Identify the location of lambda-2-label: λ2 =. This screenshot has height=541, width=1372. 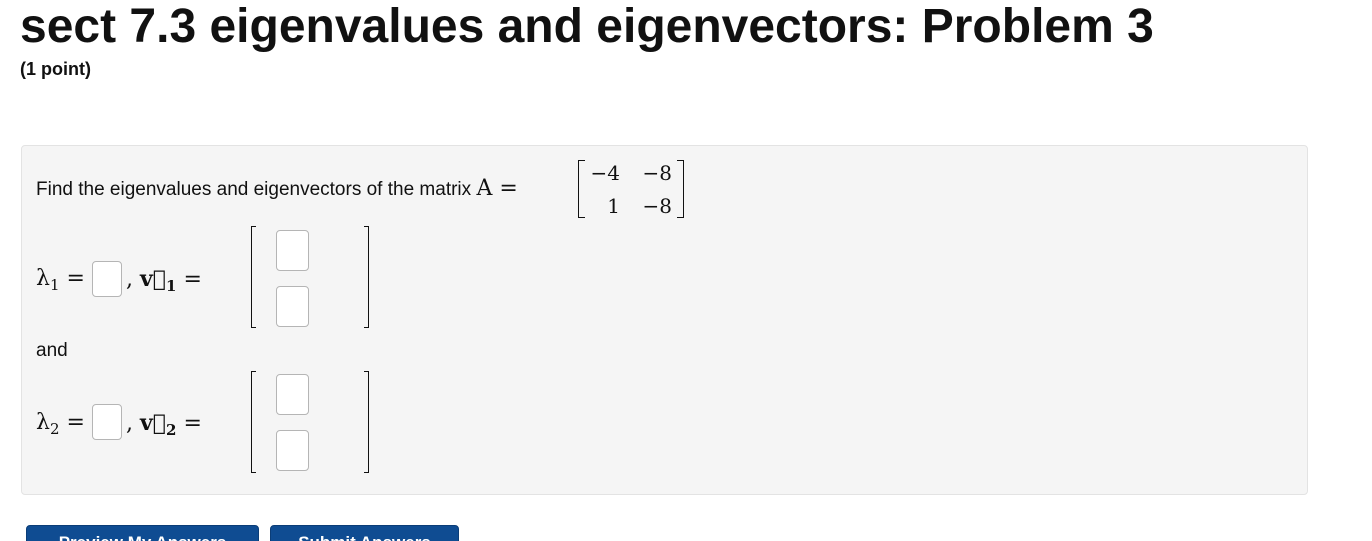
(60, 424).